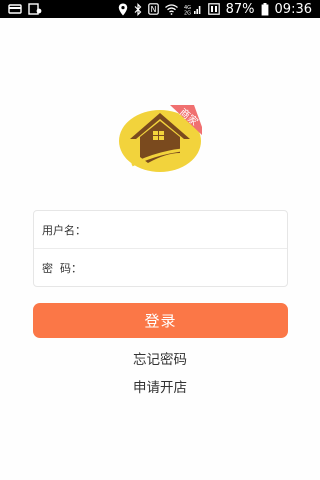 Image resolution: width=320 pixels, height=480 pixels. I want to click on nfc-icon: N, so click(153, 9).